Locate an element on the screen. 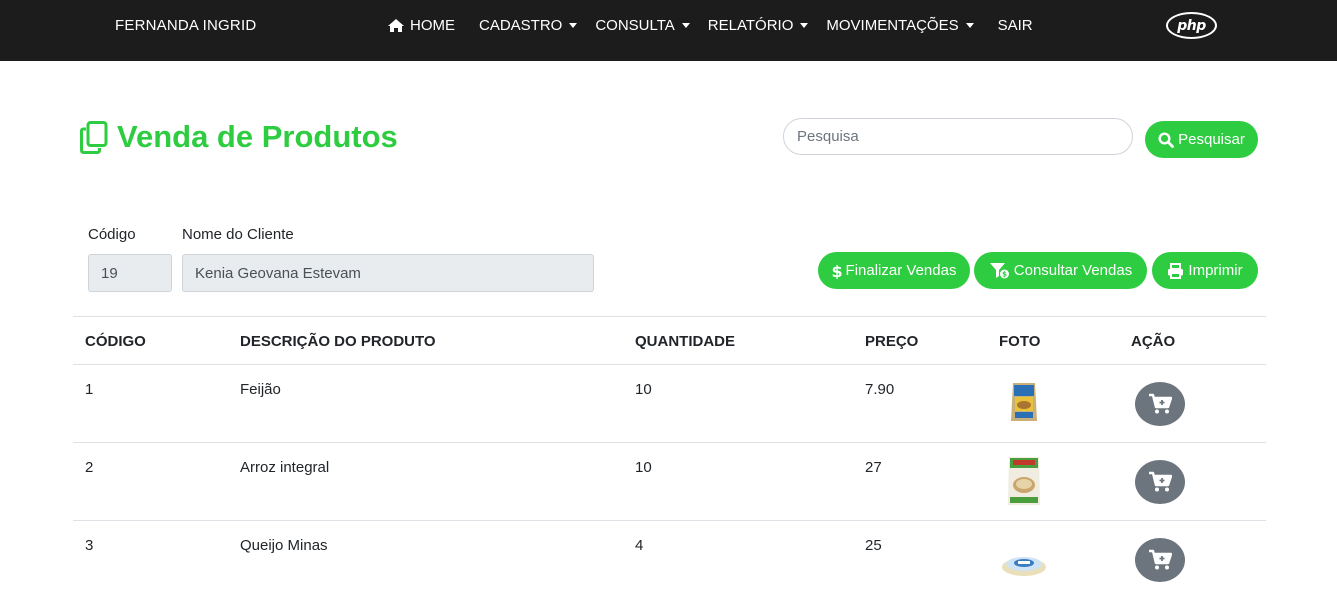  cell-preco: 27 is located at coordinates (873, 467).